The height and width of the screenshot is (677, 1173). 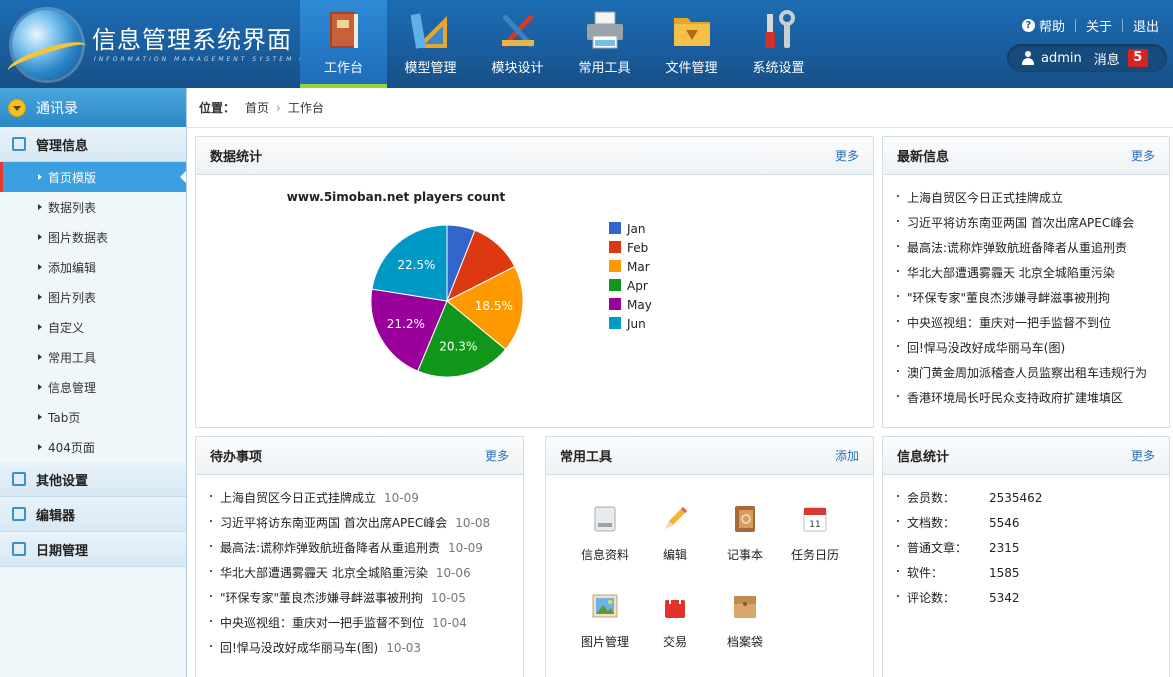 I want to click on sidebar-item-label: 添加编辑, so click(x=72, y=267).